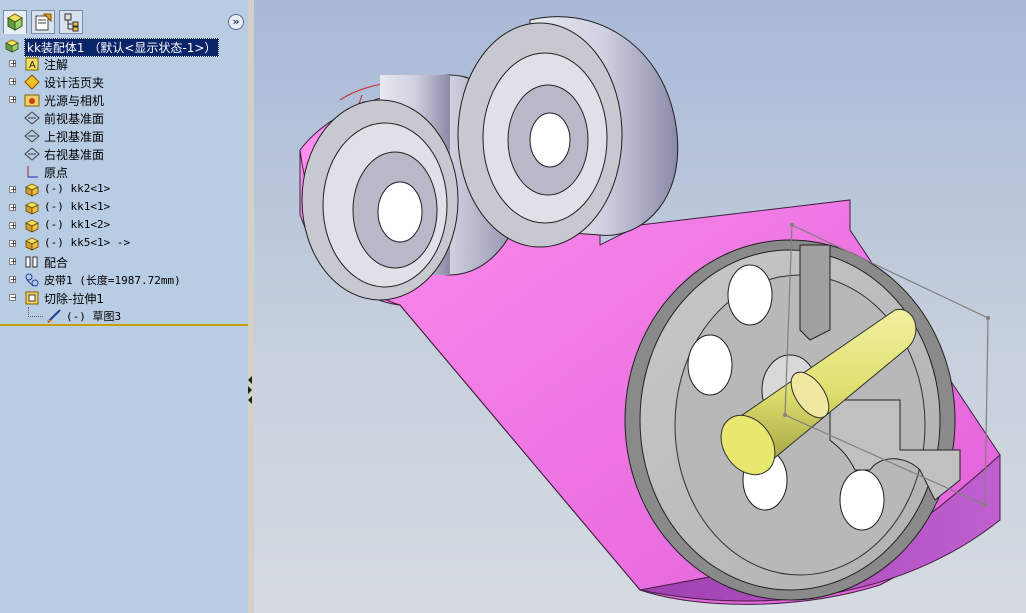 The height and width of the screenshot is (613, 1026). Describe the element at coordinates (124, 82) in the screenshot. I see `tree-item: + 设计活页夹` at that location.